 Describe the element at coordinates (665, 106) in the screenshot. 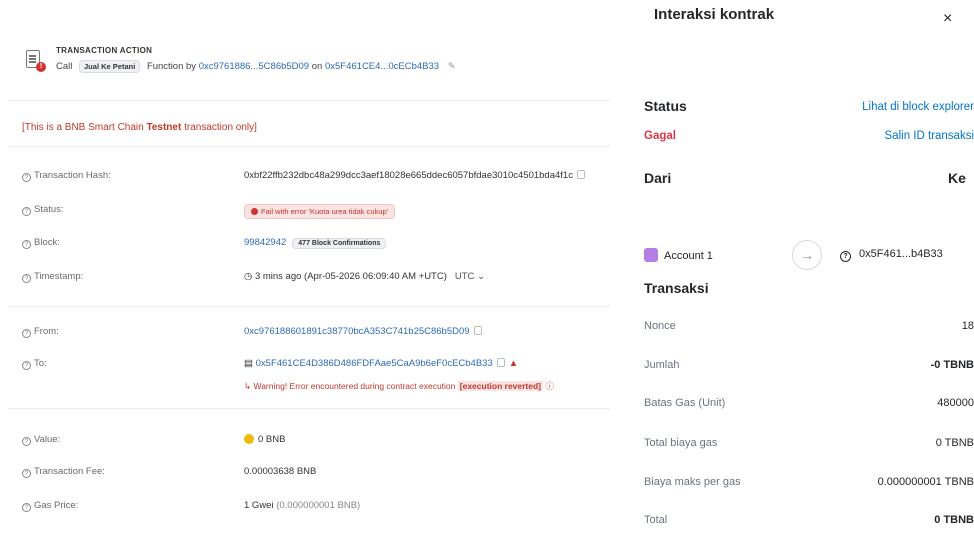

I see `status-heading: Status` at that location.